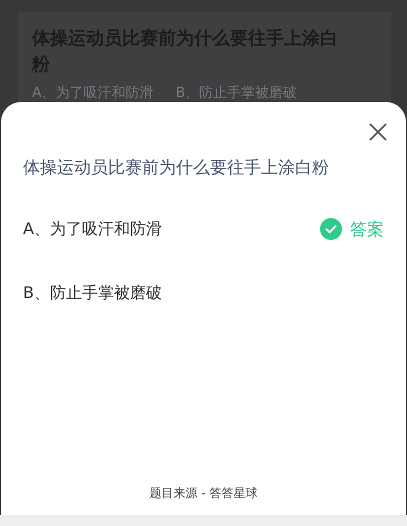  I want to click on source-text: 题目来源 - 答答星球, so click(203, 493).